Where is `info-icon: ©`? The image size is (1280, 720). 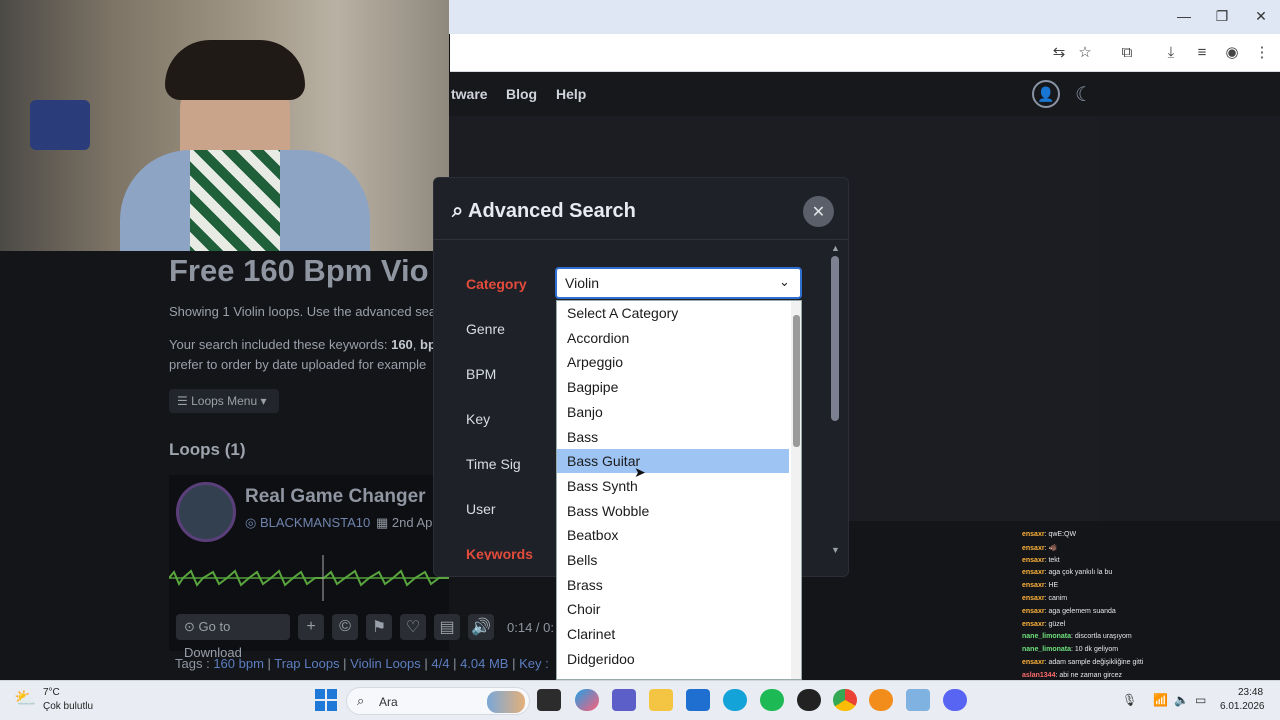
info-icon: © is located at coordinates (345, 627).